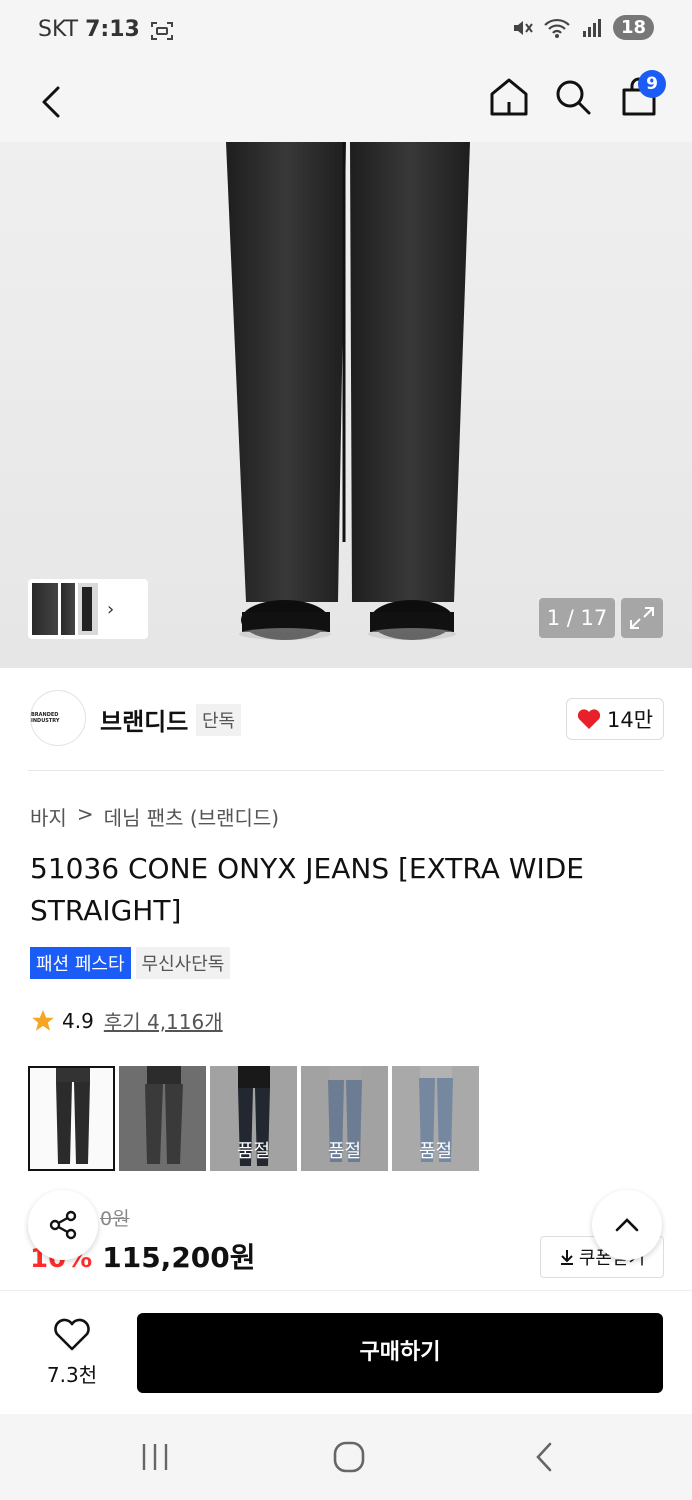 Image resolution: width=692 pixels, height=1500 pixels. I want to click on star-icon, so click(43, 1020).